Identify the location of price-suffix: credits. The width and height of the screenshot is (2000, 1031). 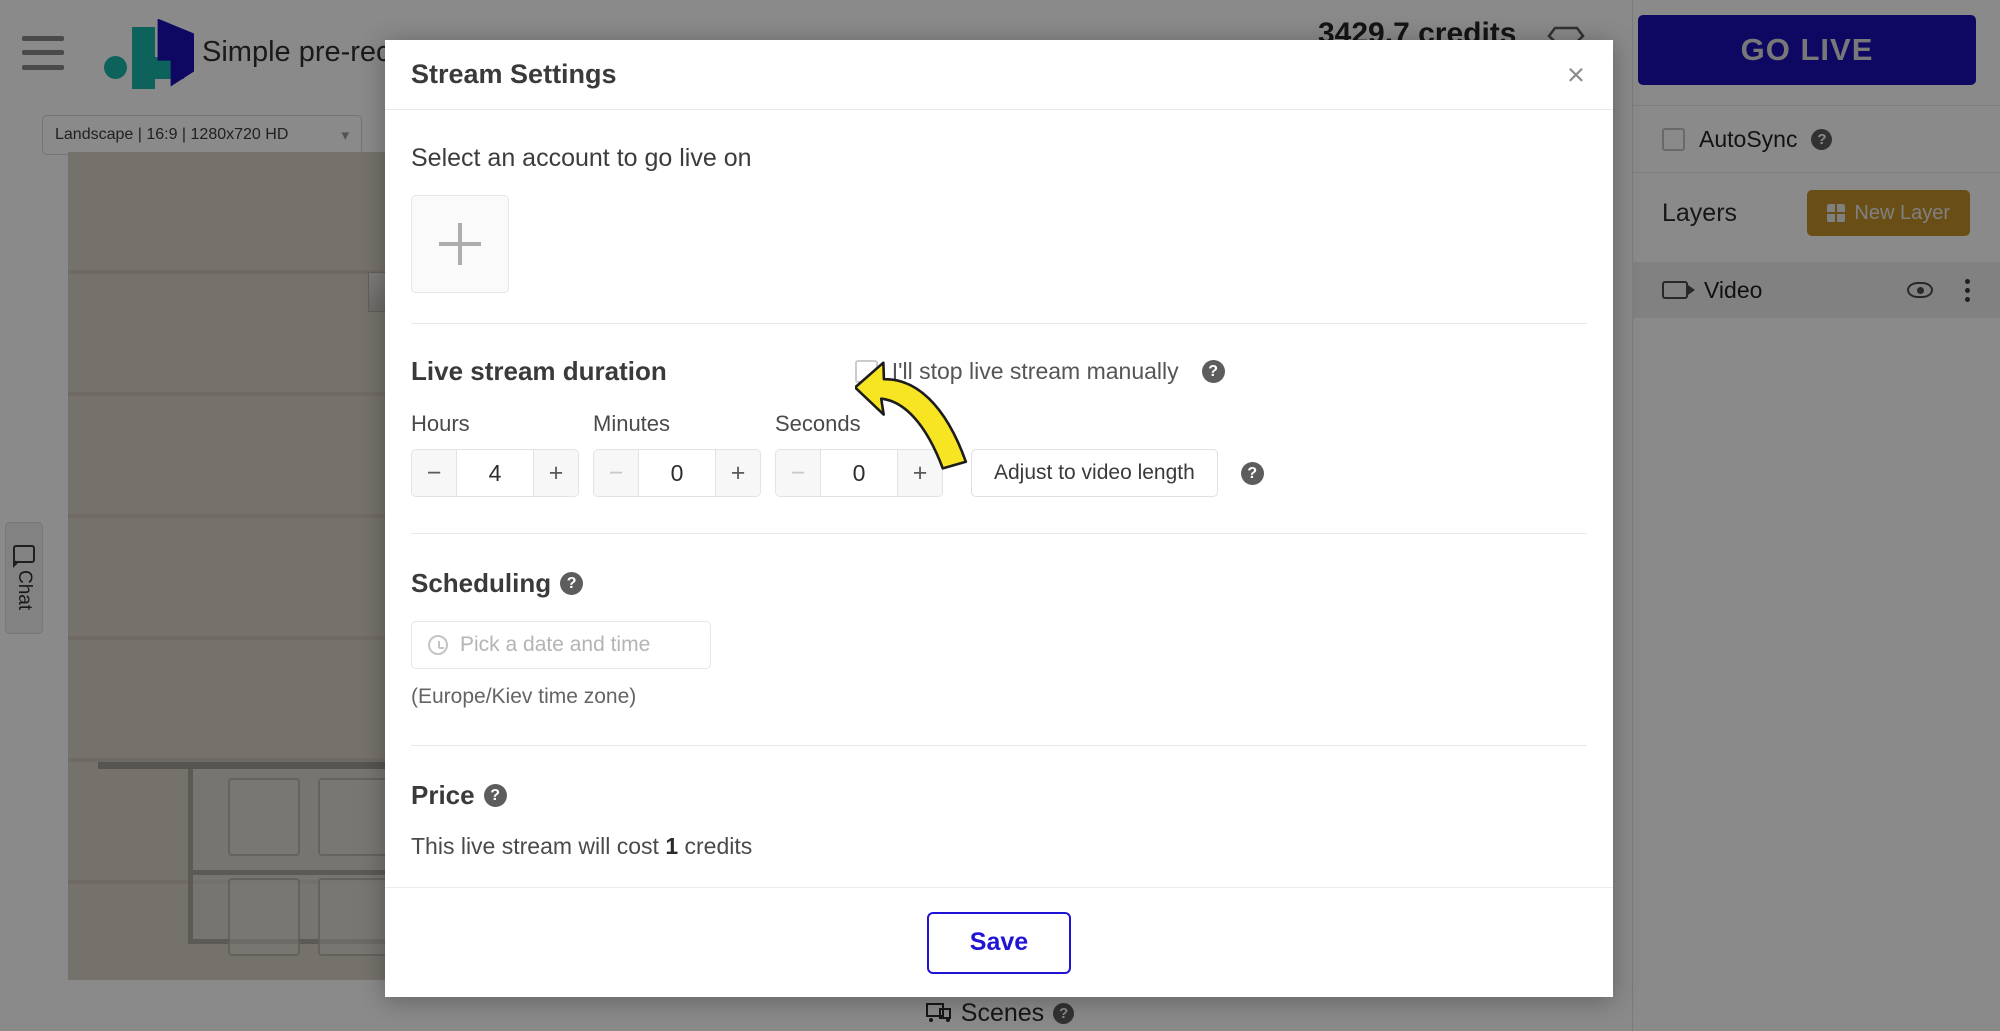
(715, 846).